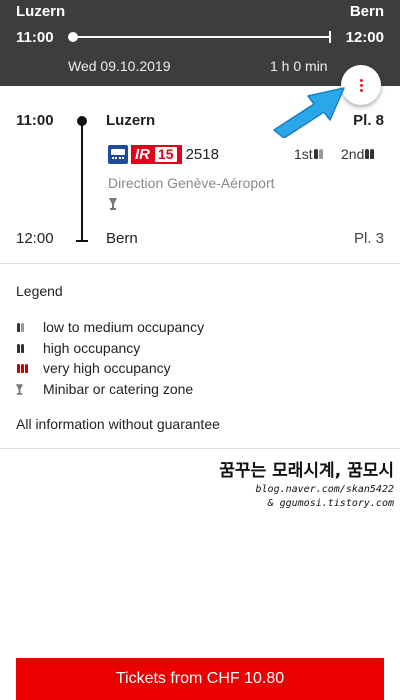 The width and height of the screenshot is (400, 700). What do you see at coordinates (82, 241) in the screenshot?
I see `route-end-marker` at bounding box center [82, 241].